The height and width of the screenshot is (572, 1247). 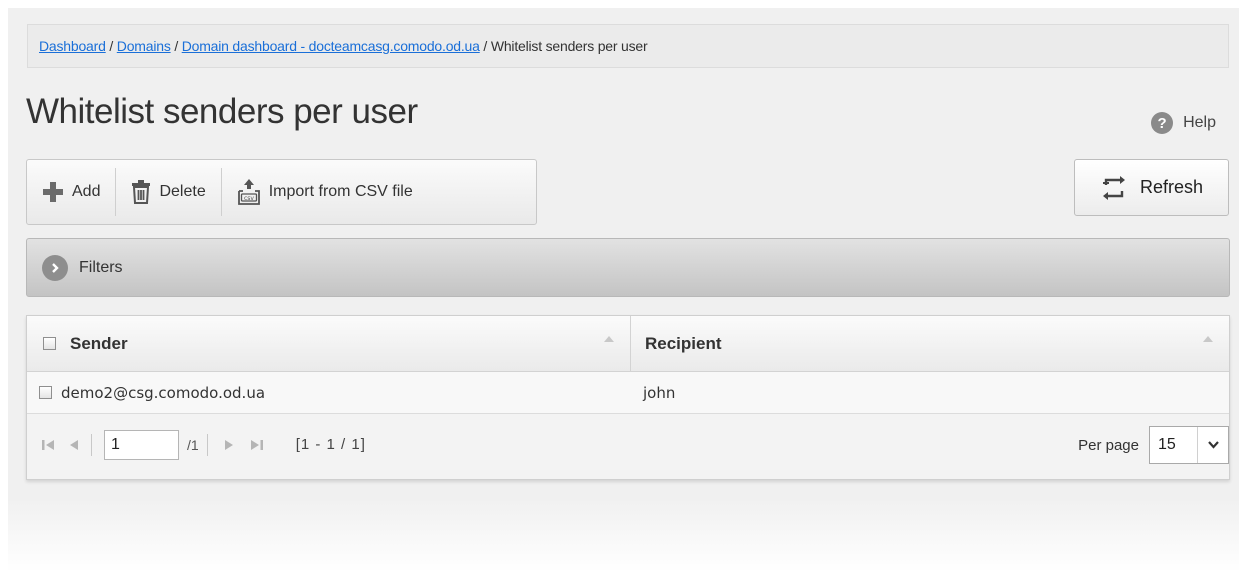 I want to click on filters-label: Filters, so click(x=101, y=267).